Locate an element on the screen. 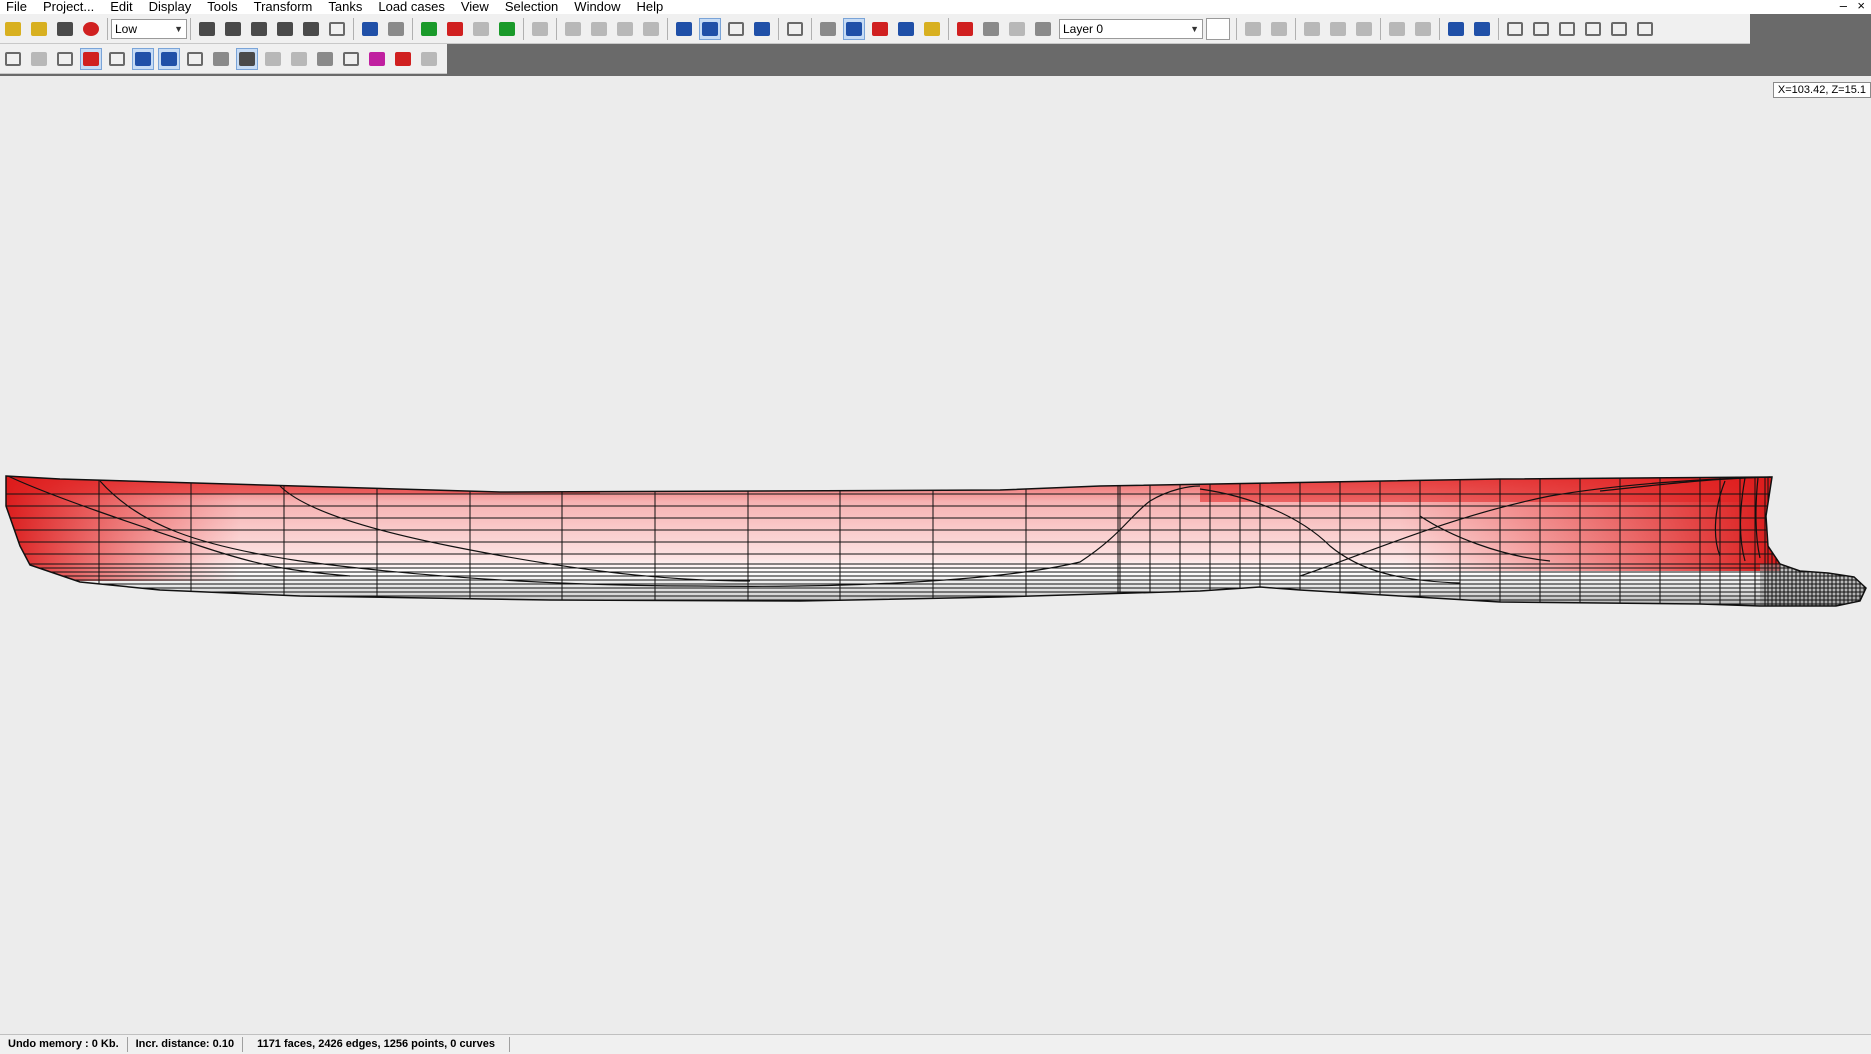 This screenshot has height=1054, width=1871. view-top-icon is located at coordinates (625, 28).